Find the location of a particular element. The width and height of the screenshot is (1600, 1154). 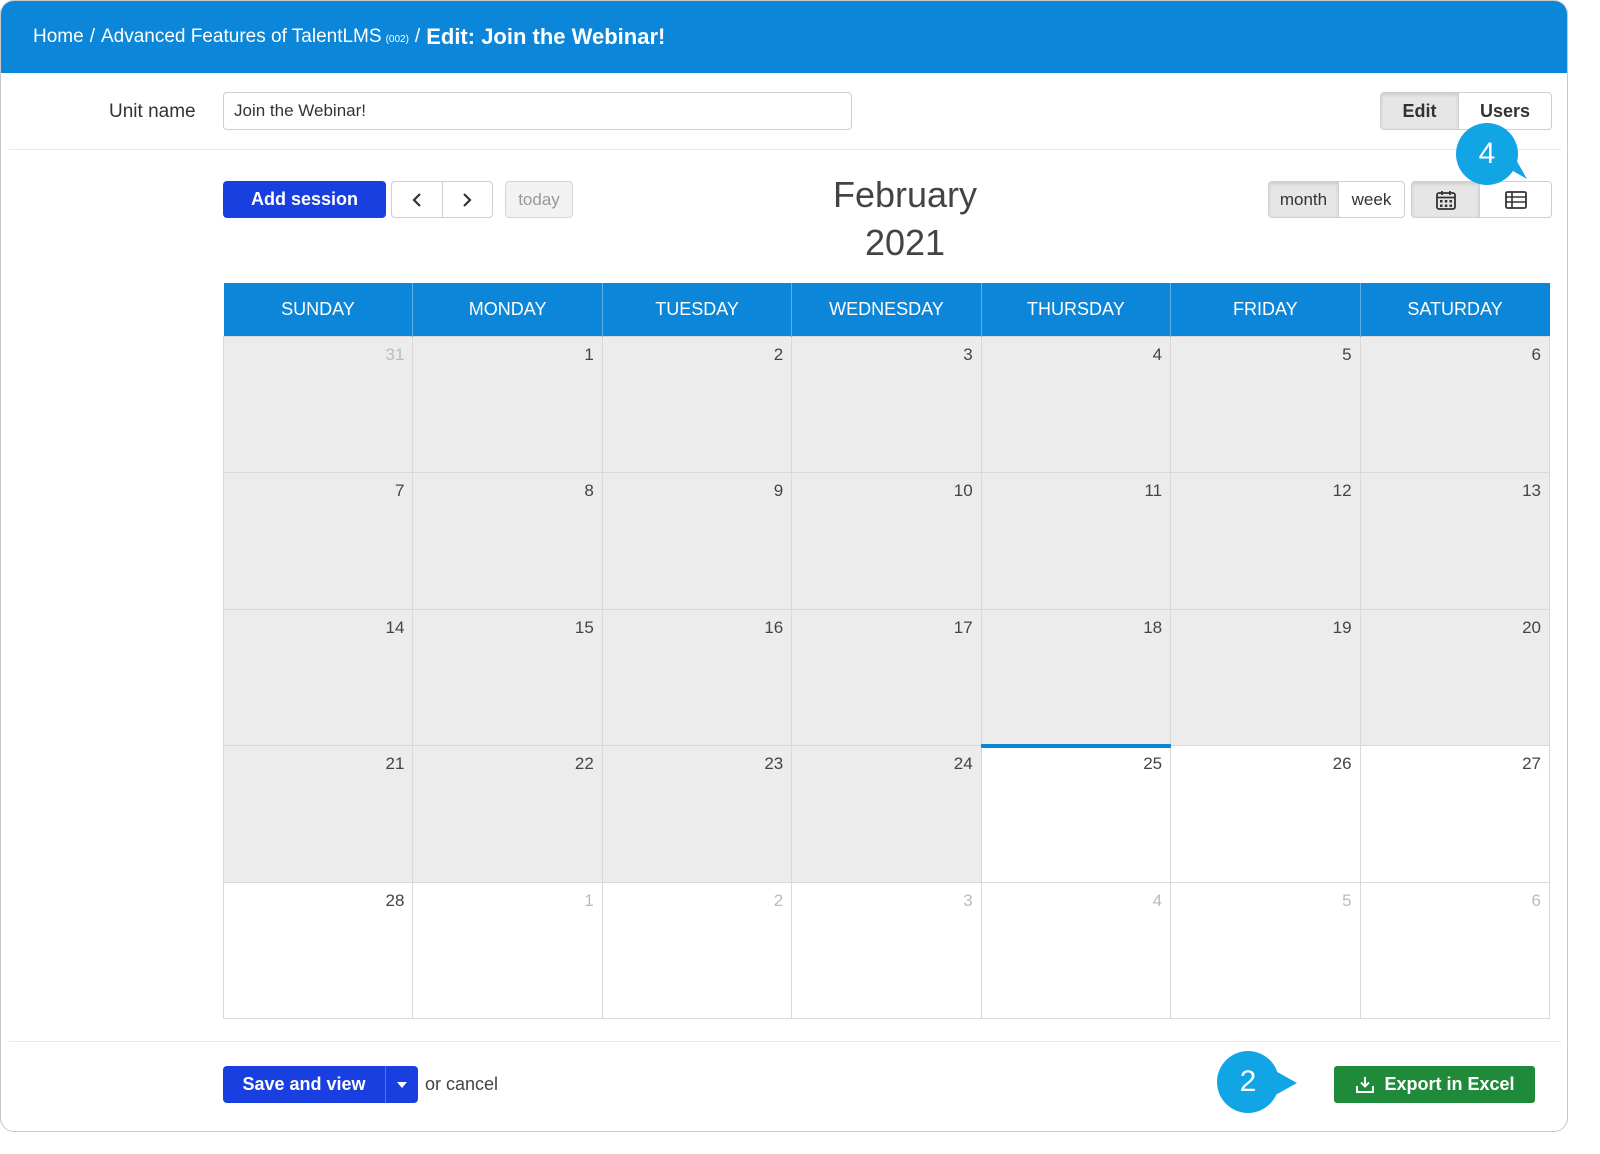

week-row: 31 1 2 3 4 5 6 is located at coordinates (886, 404).